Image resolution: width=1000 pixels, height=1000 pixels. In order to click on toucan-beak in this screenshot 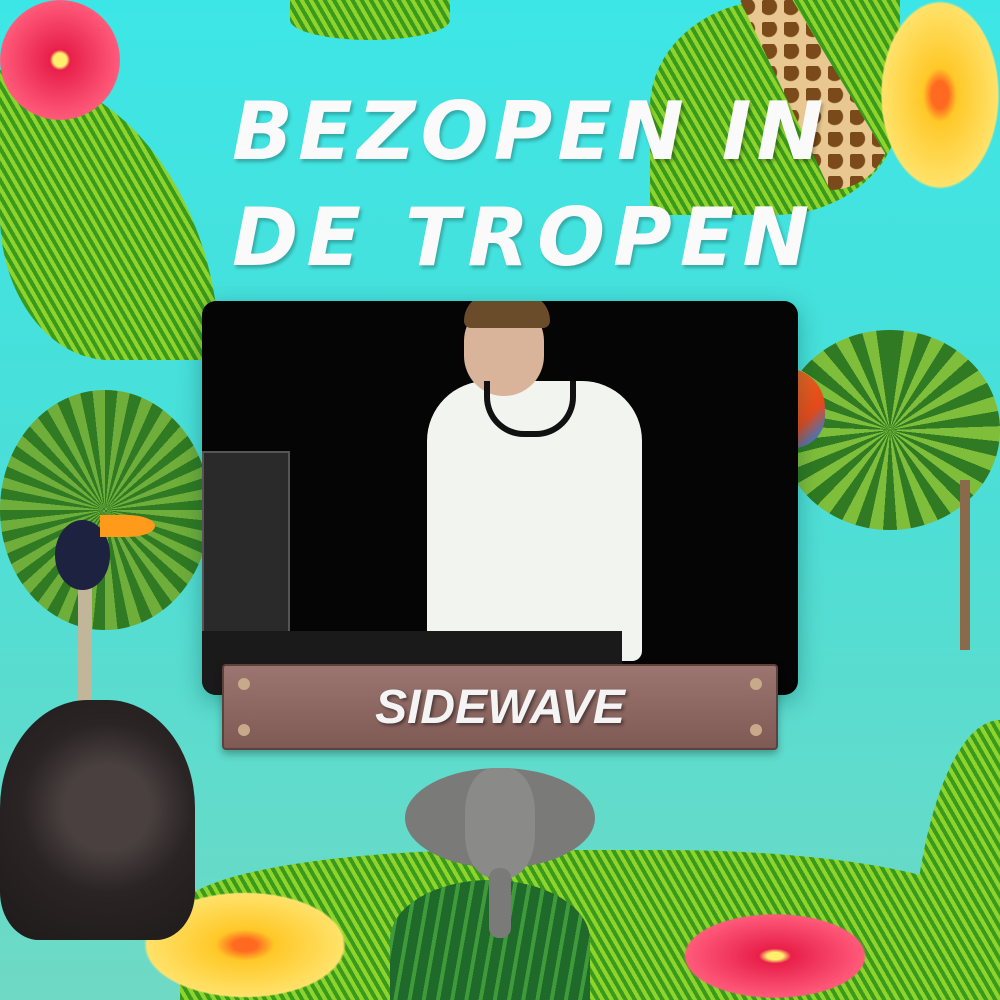, I will do `click(127, 526)`.